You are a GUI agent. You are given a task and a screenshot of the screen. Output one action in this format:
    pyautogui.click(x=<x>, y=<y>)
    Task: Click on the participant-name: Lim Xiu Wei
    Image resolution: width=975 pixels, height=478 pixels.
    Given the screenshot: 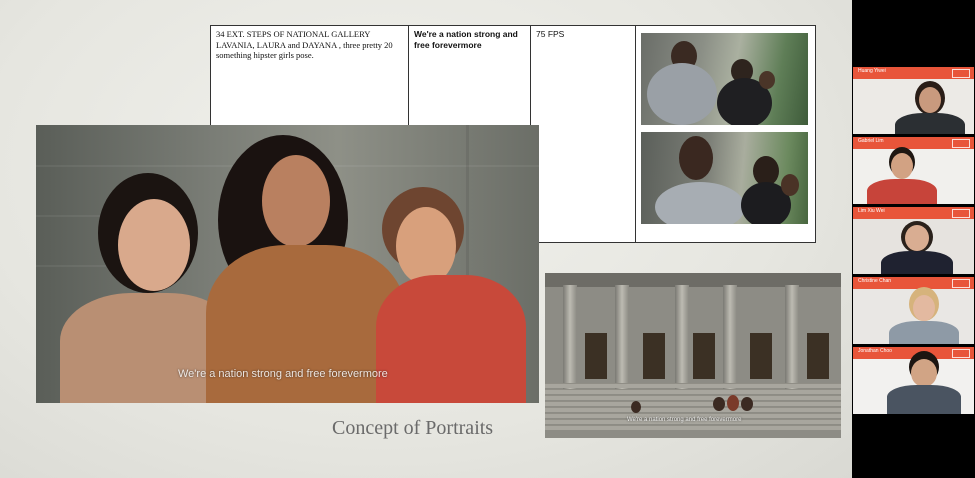 What is the action you would take?
    pyautogui.click(x=871, y=211)
    